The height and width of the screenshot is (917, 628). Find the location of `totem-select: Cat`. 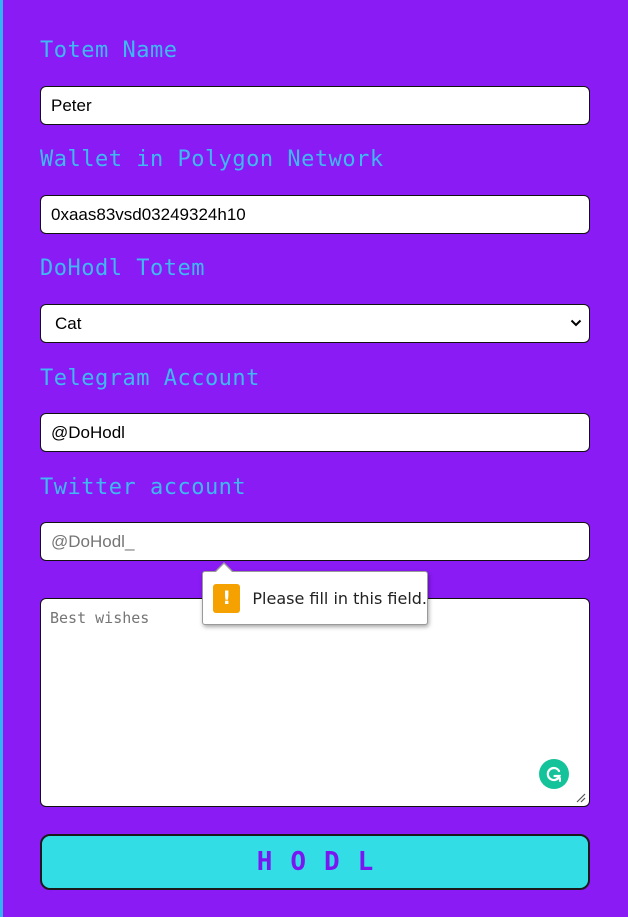

totem-select: Cat is located at coordinates (315, 323).